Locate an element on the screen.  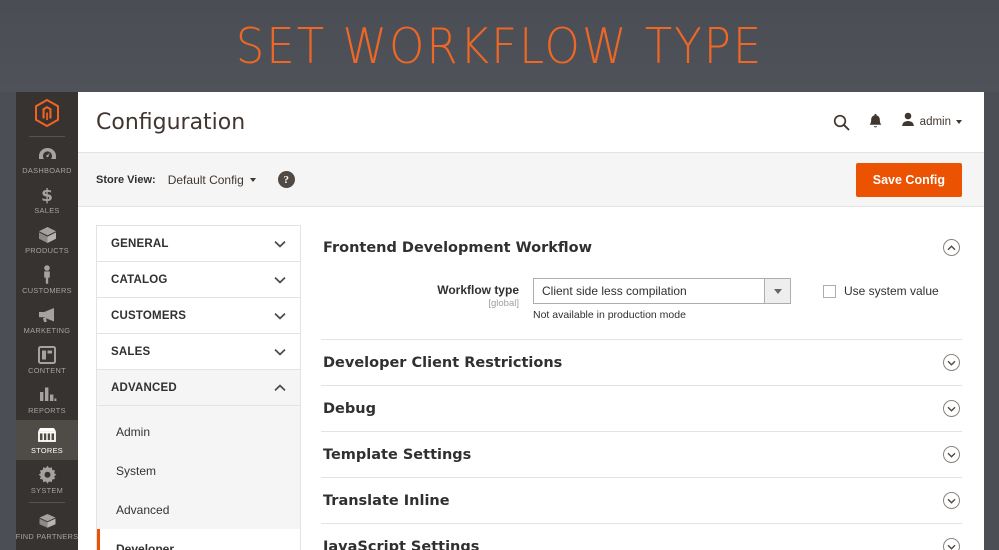
use-system-value-checkbox is located at coordinates (829, 291).